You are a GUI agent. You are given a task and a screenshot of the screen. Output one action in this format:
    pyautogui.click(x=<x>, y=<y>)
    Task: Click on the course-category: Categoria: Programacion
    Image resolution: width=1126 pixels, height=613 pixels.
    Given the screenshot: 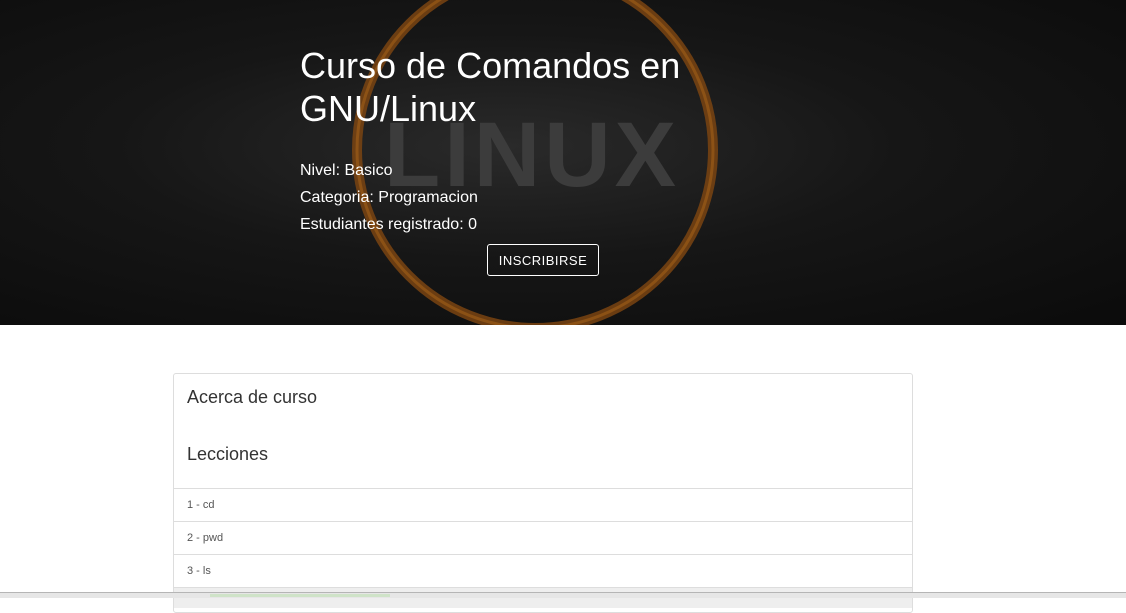 What is the action you would take?
    pyautogui.click(x=389, y=197)
    